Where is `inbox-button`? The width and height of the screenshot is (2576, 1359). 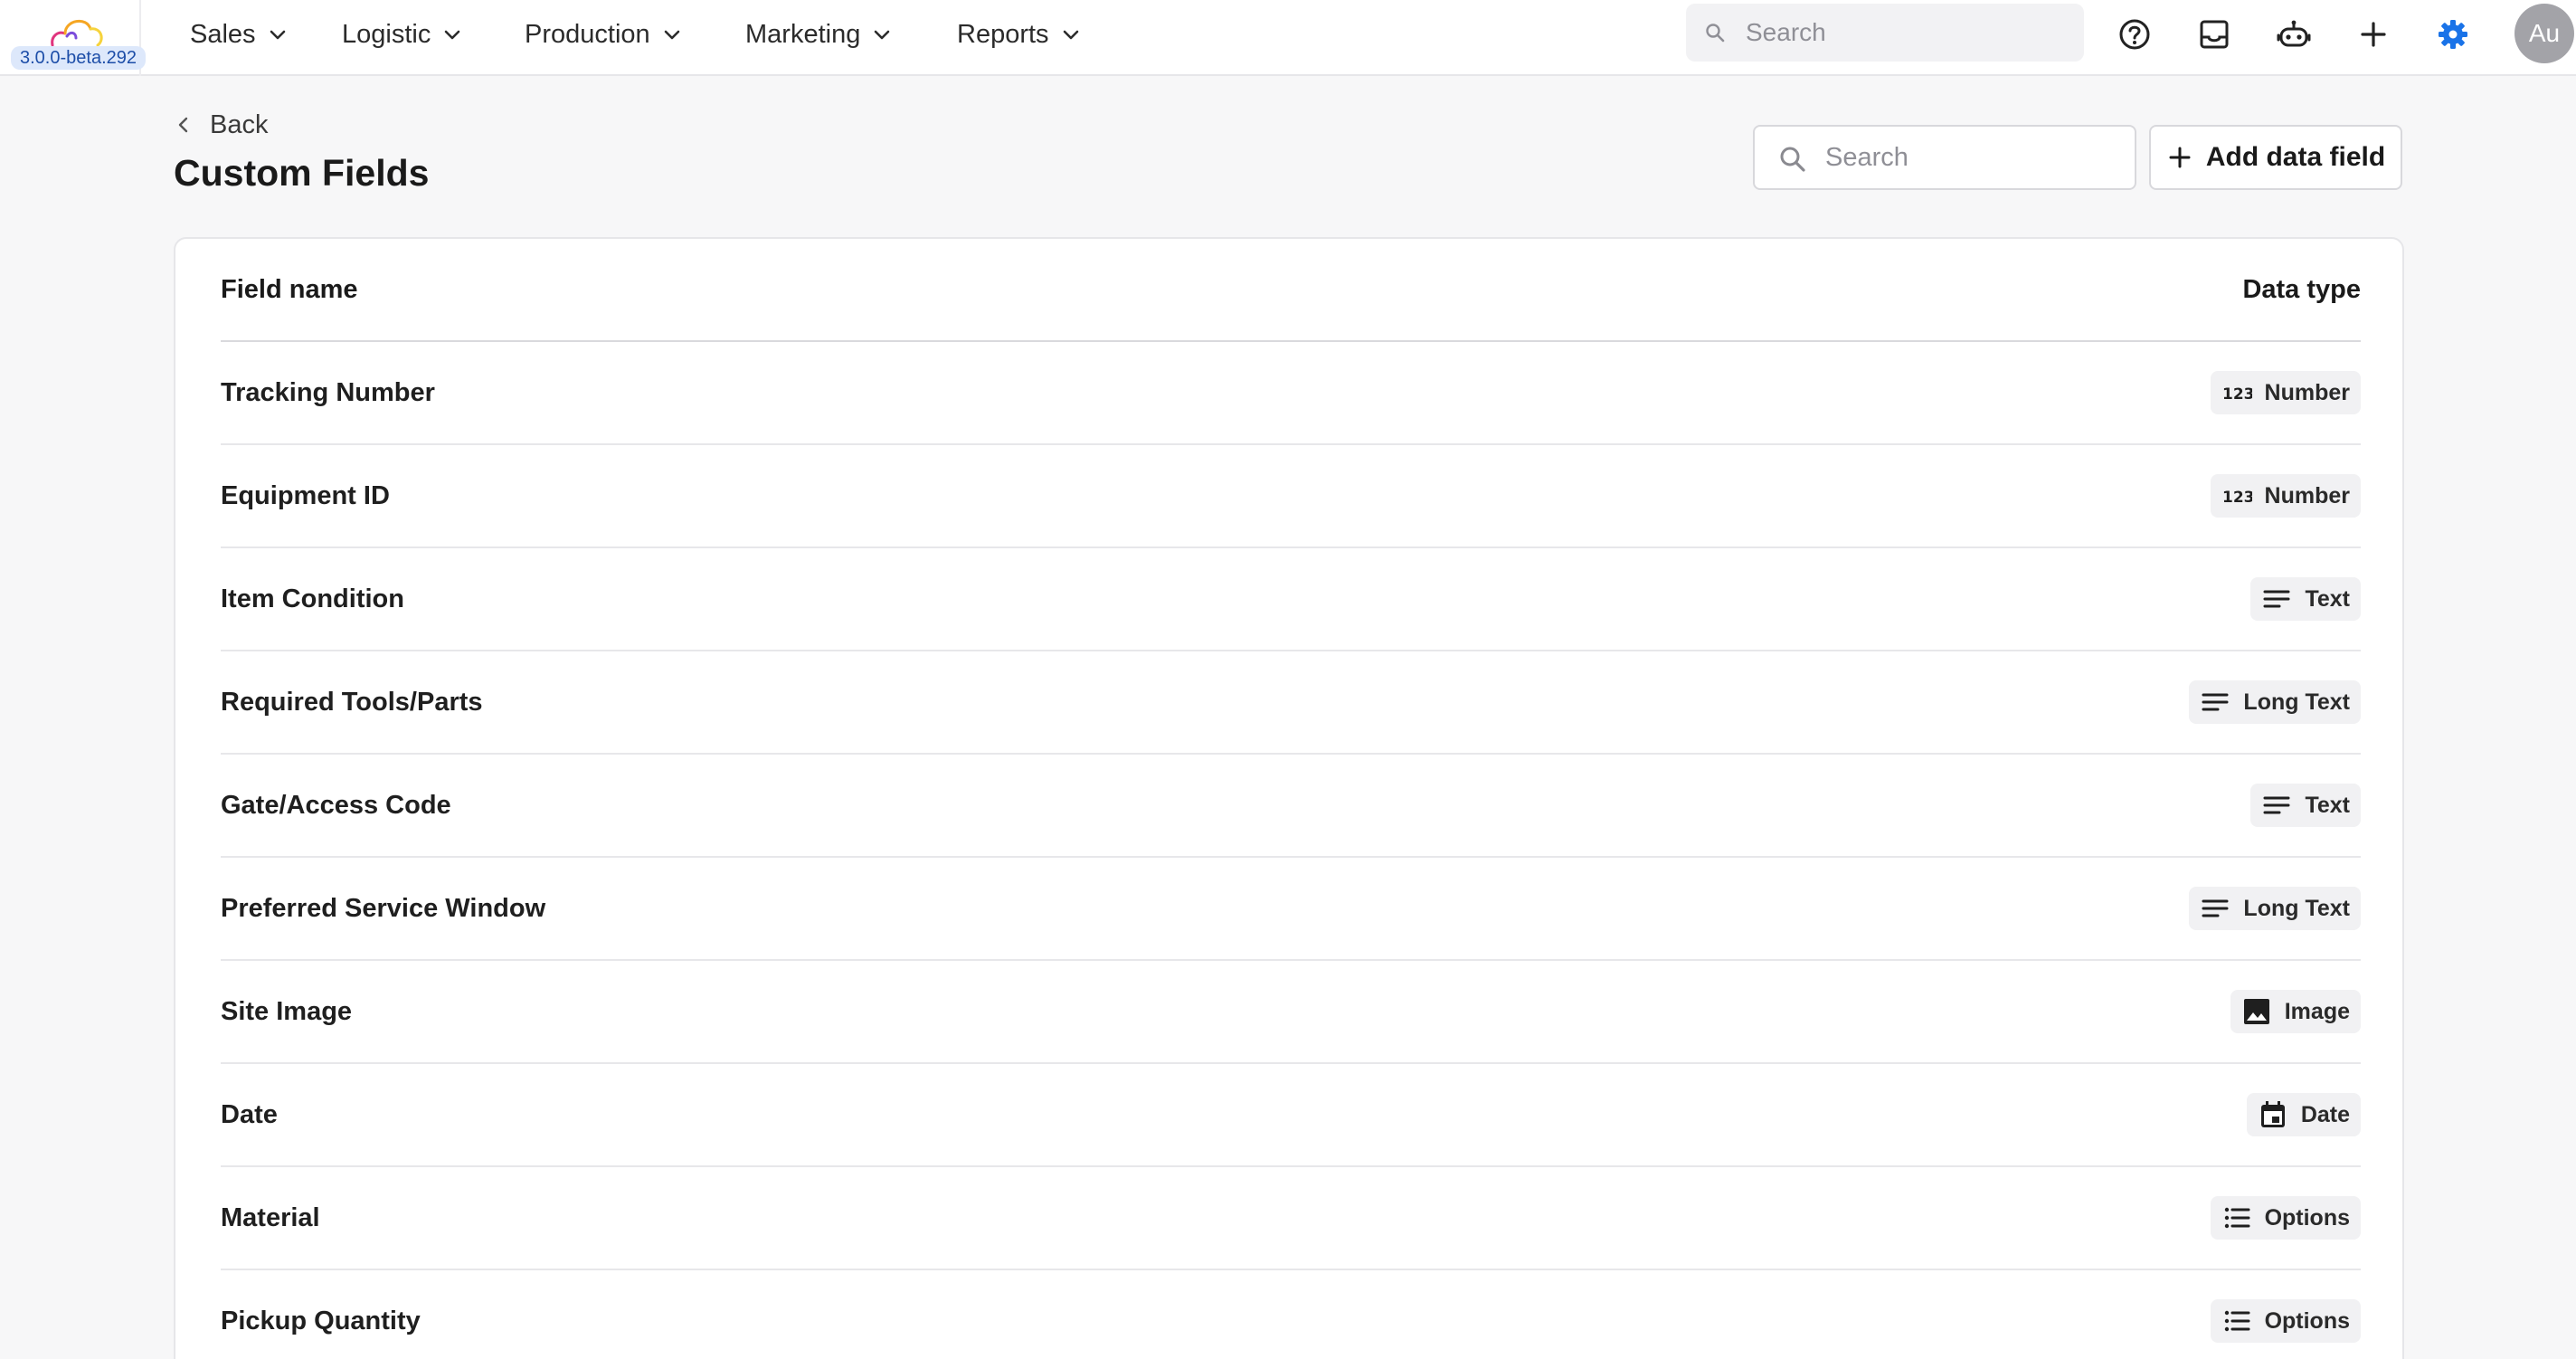
inbox-button is located at coordinates (2214, 34).